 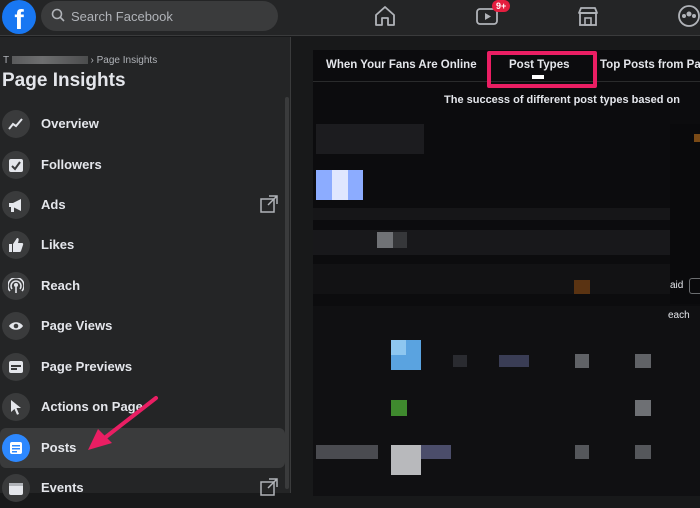 What do you see at coordinates (16, 367) in the screenshot?
I see `window-icon` at bounding box center [16, 367].